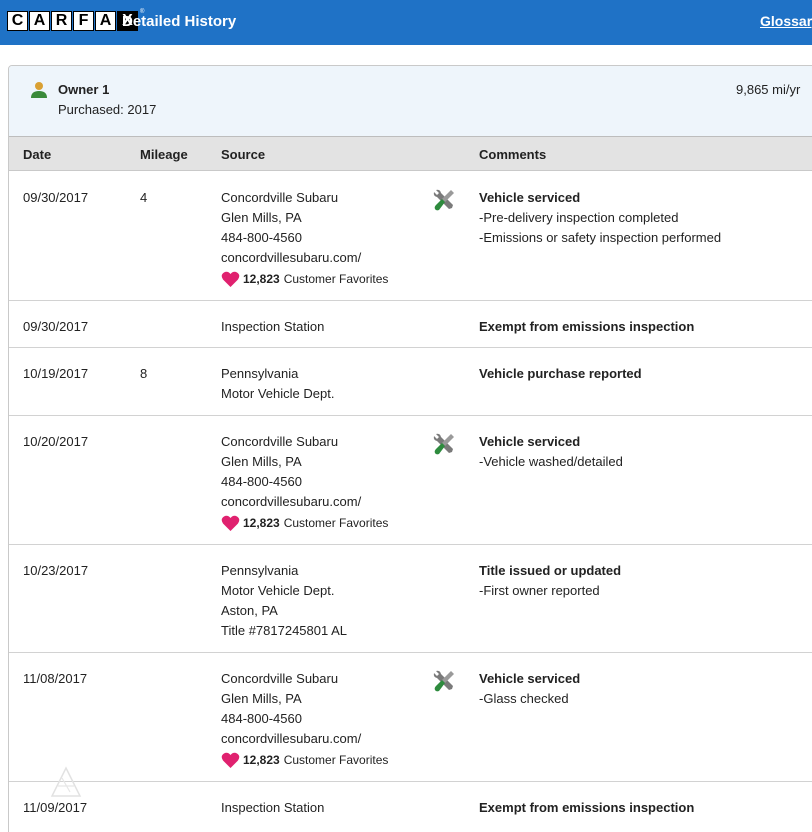  I want to click on logo-letter: F, so click(83, 21).